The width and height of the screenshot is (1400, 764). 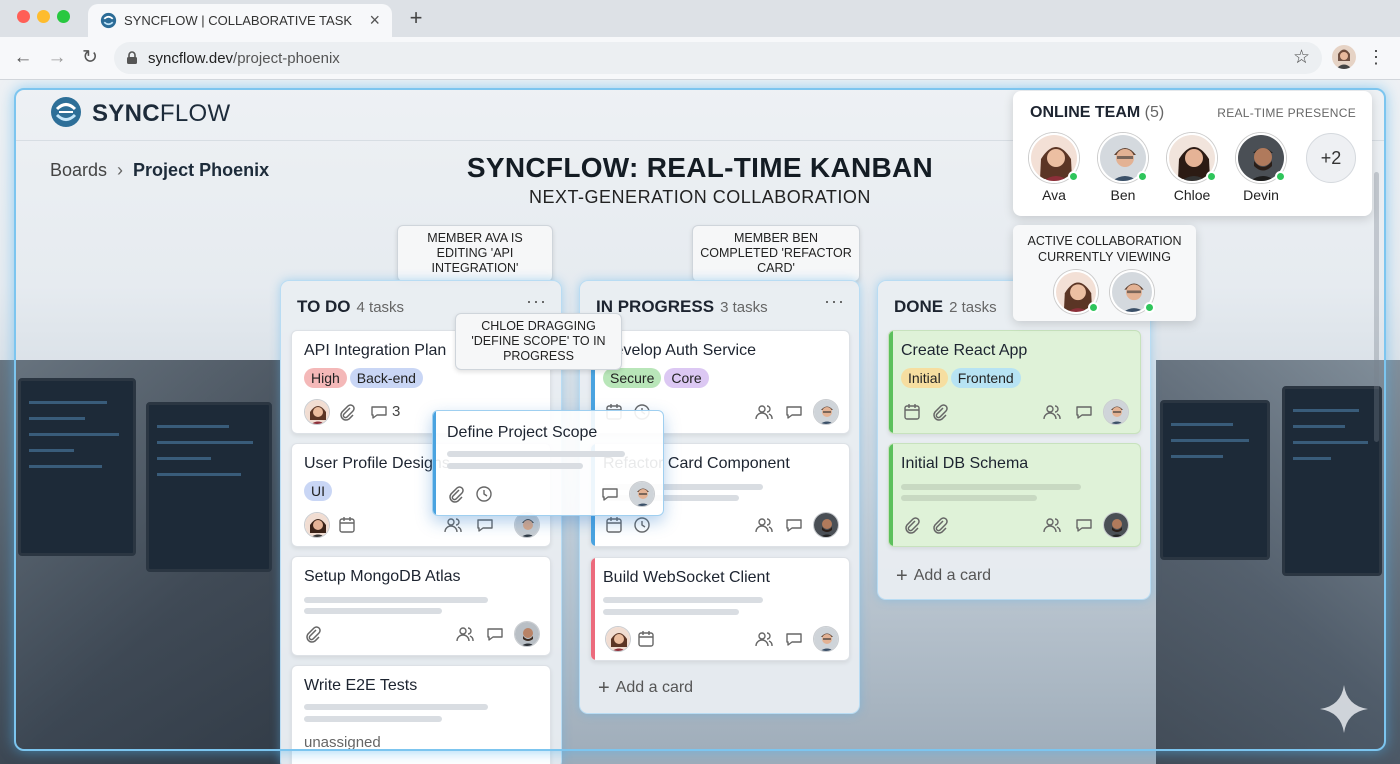 What do you see at coordinates (325, 378) in the screenshot?
I see `tag-high: High` at bounding box center [325, 378].